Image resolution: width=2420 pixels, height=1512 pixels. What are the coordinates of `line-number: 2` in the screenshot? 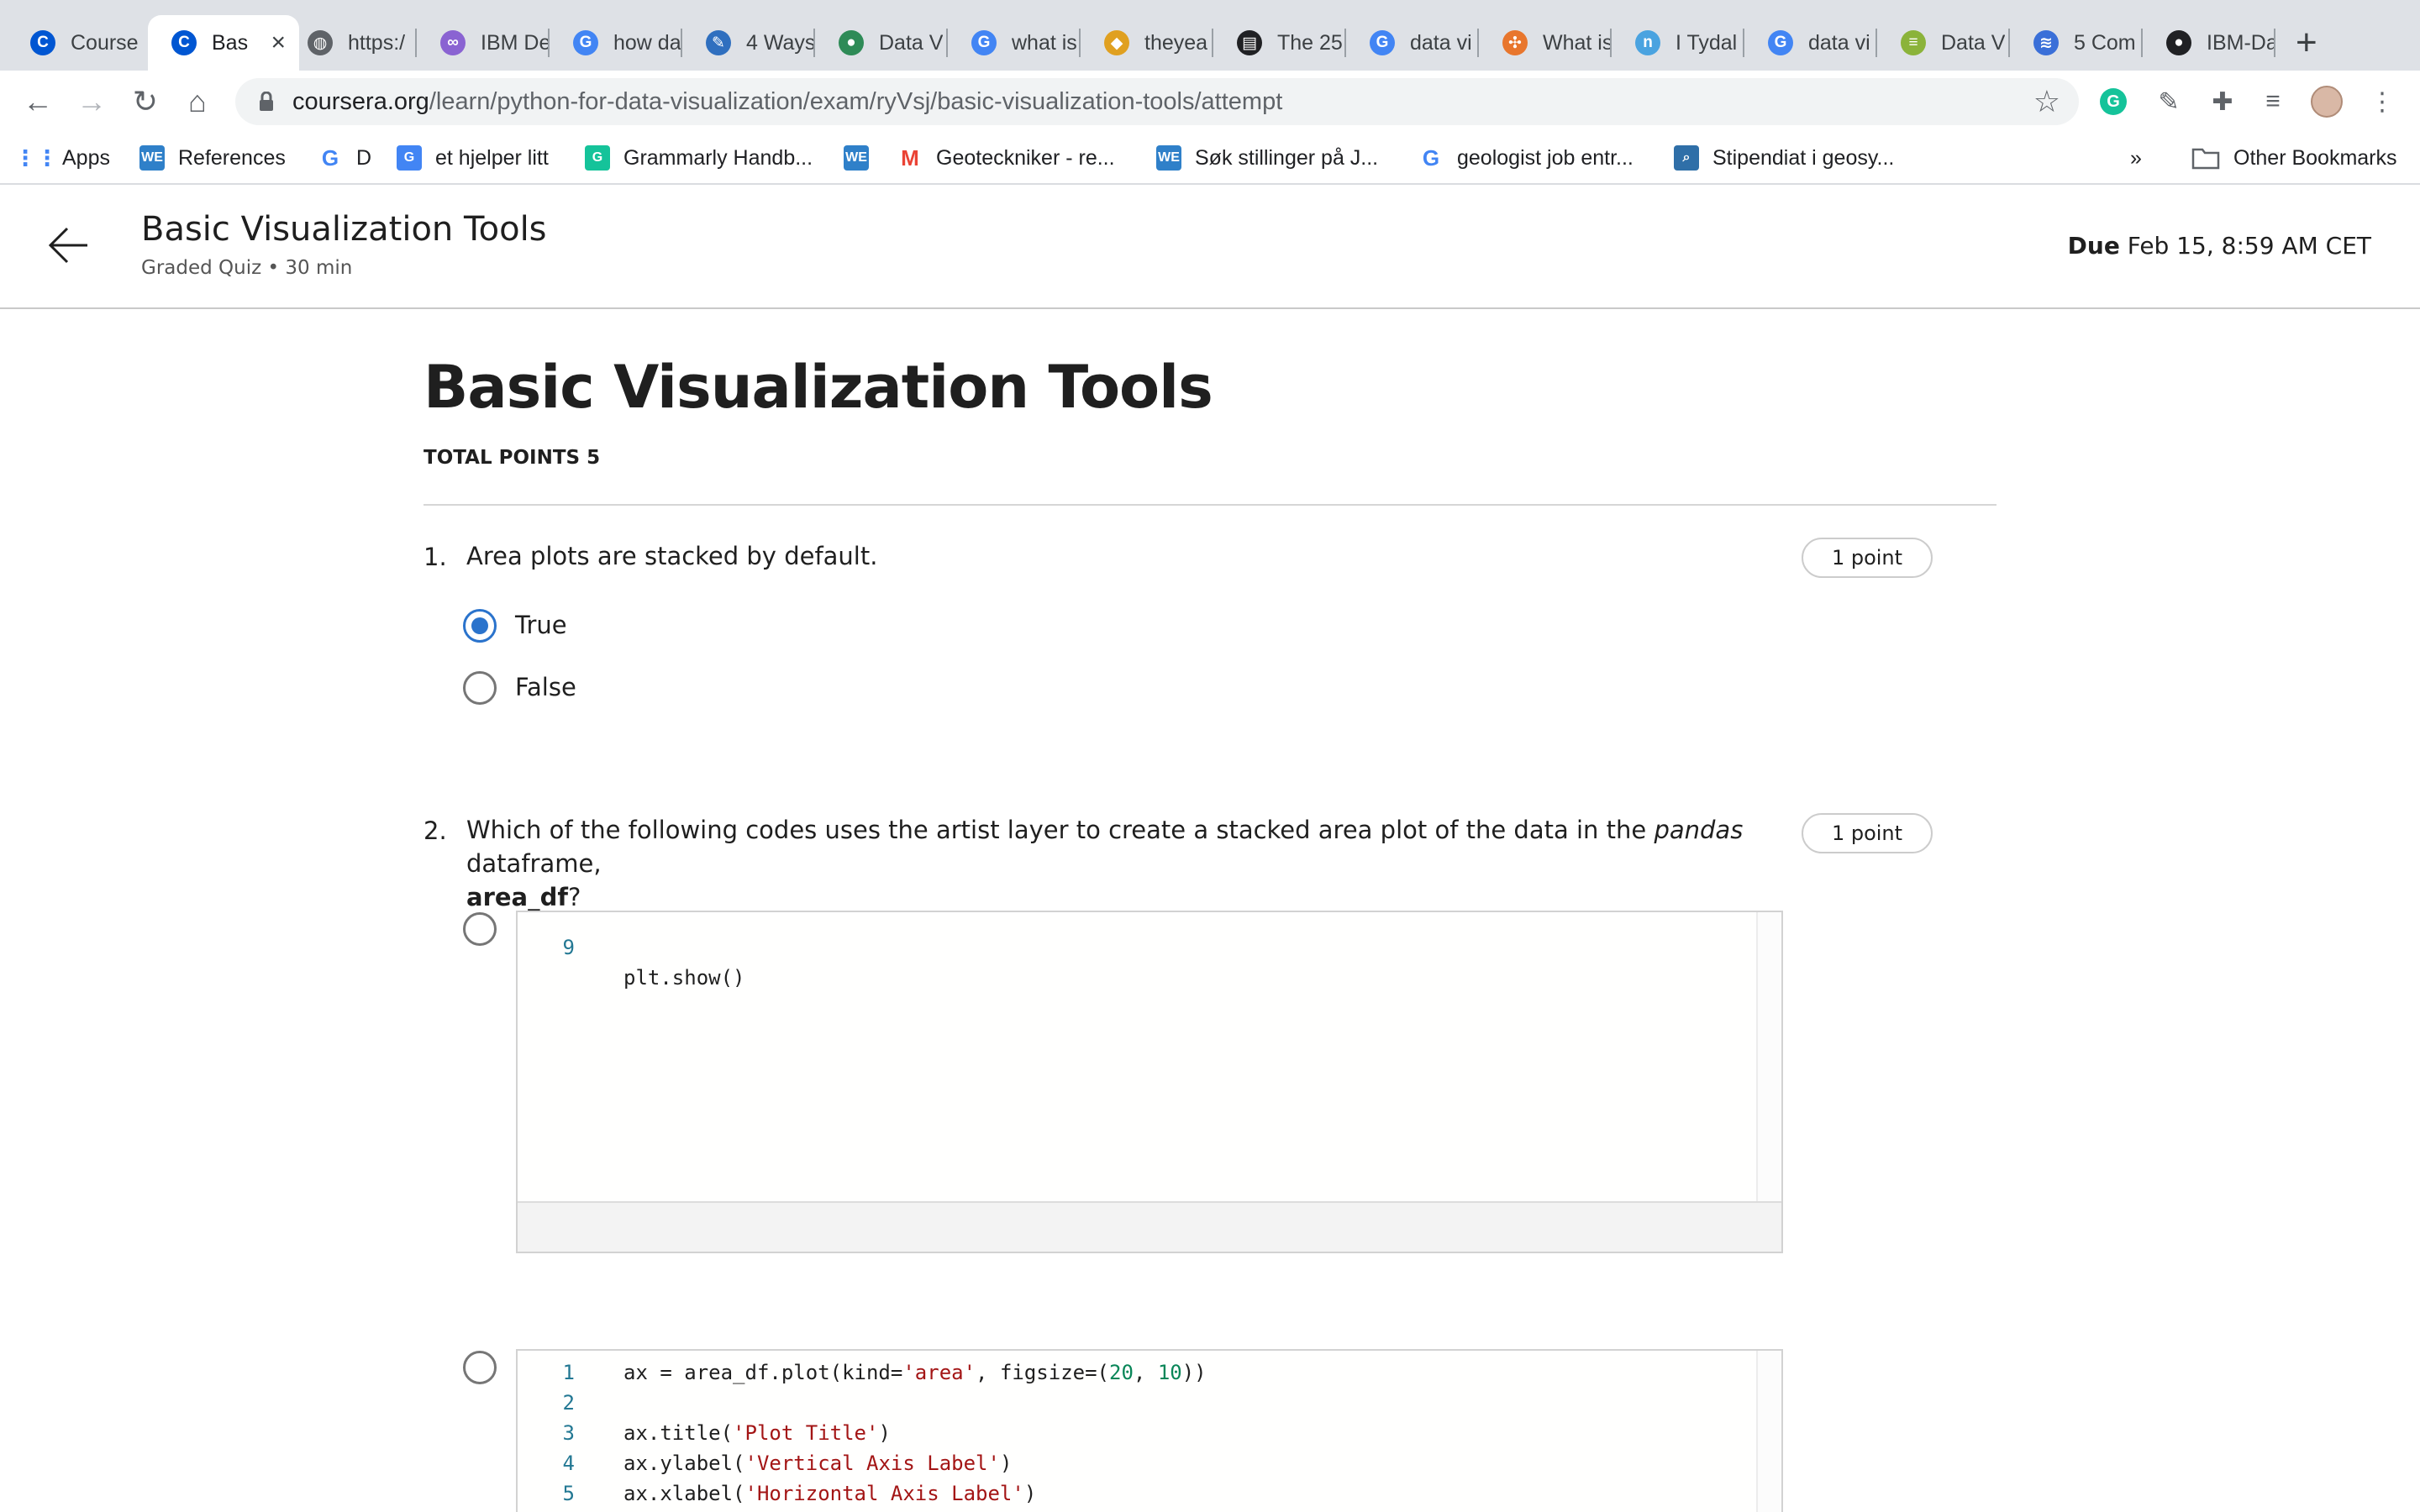 It's located at (568, 1403).